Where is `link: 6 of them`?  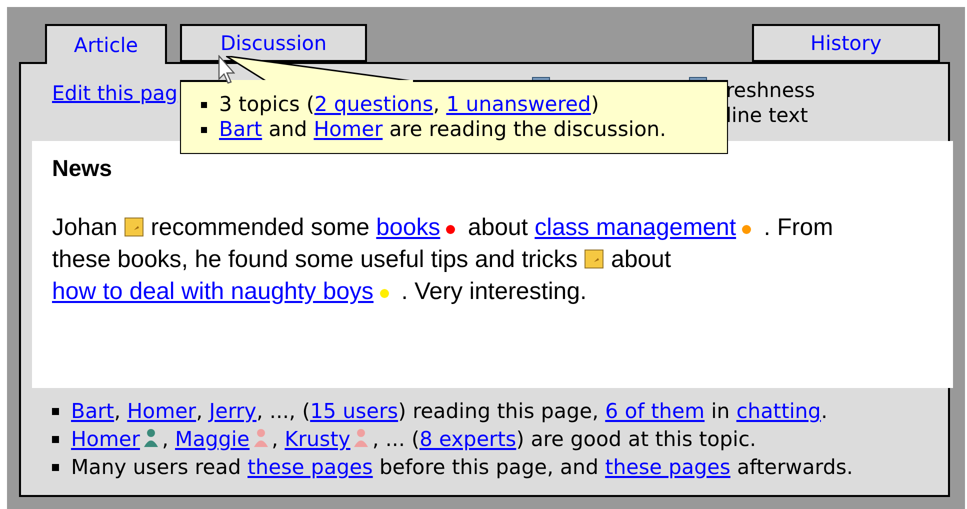
link: 6 of them is located at coordinates (655, 411).